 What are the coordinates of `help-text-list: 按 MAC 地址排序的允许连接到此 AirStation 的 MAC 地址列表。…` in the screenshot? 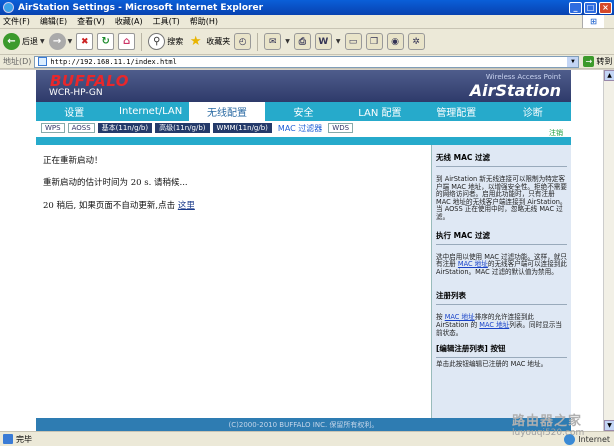 It's located at (501, 325).